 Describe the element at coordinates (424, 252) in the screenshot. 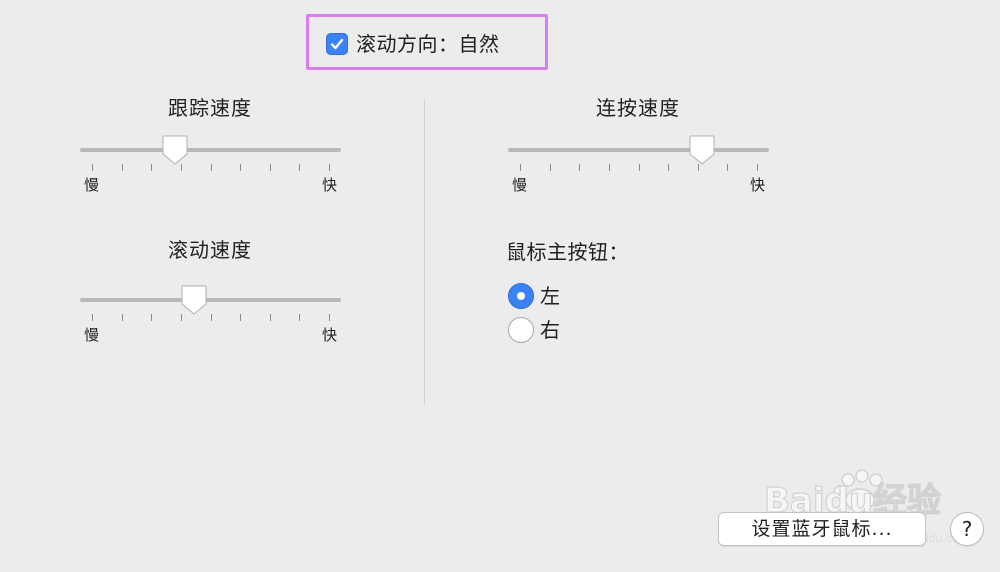

I see `column-divider` at that location.